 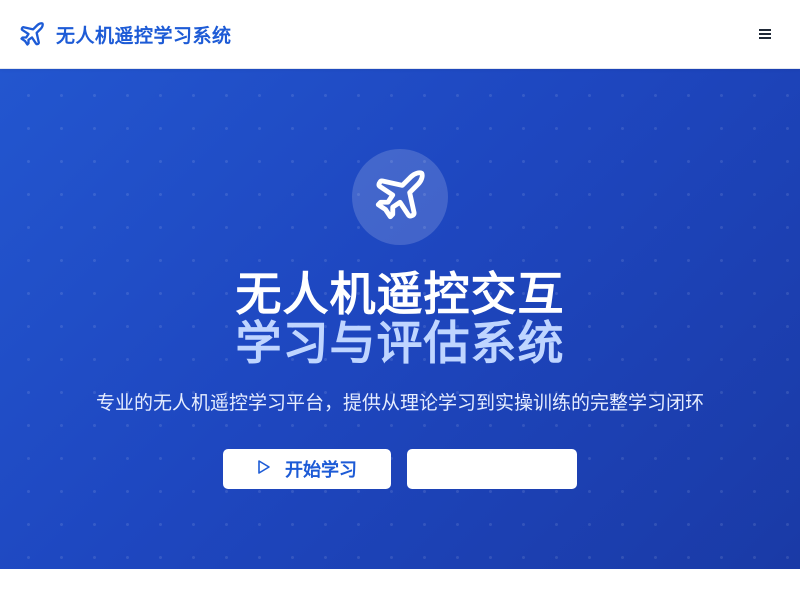 I want to click on hero-title: 无人机遥控交互, so click(x=400, y=294).